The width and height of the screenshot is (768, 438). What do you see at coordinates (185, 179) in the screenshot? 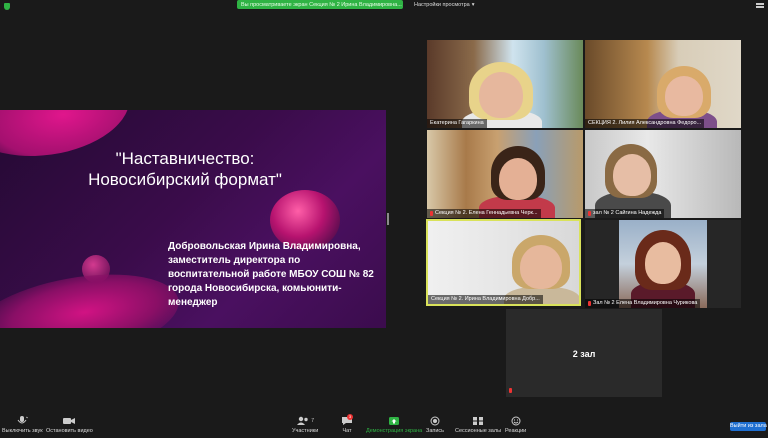
I see `slide-title-line: Новосибирский формат"` at bounding box center [185, 179].